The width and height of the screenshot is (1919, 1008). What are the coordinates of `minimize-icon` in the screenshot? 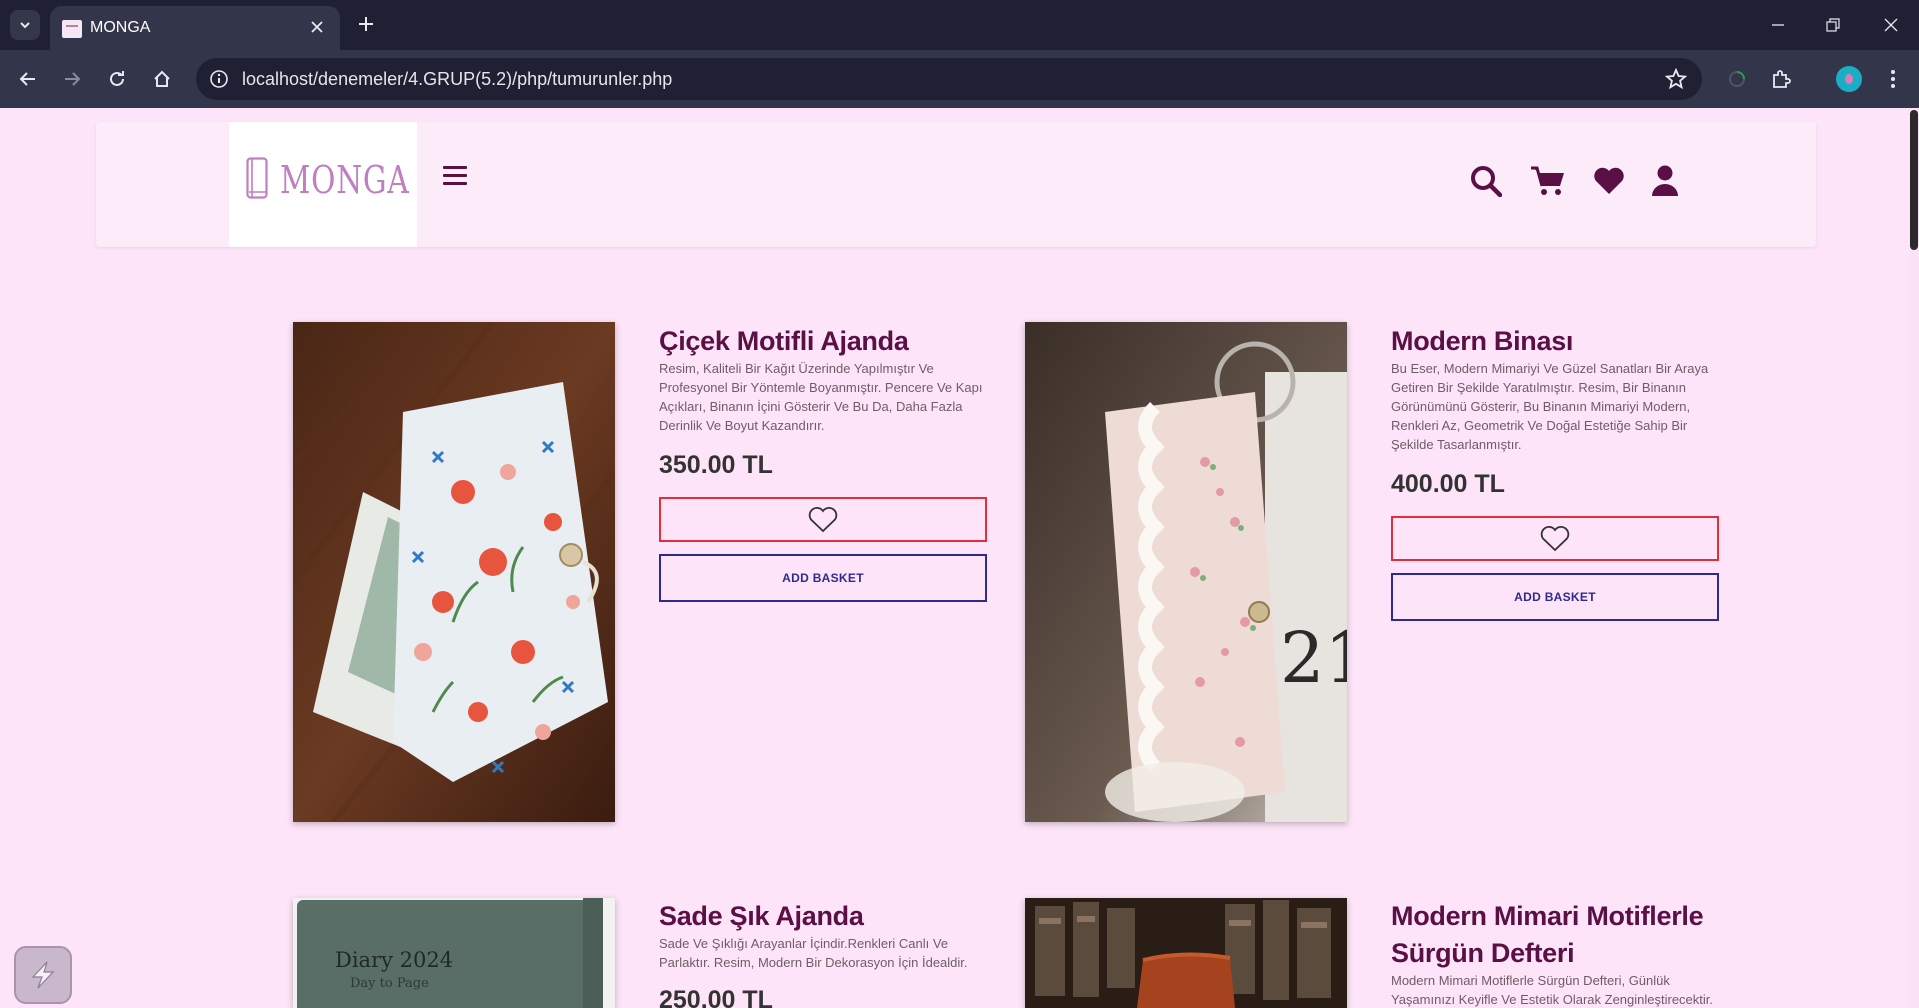 It's located at (1778, 25).